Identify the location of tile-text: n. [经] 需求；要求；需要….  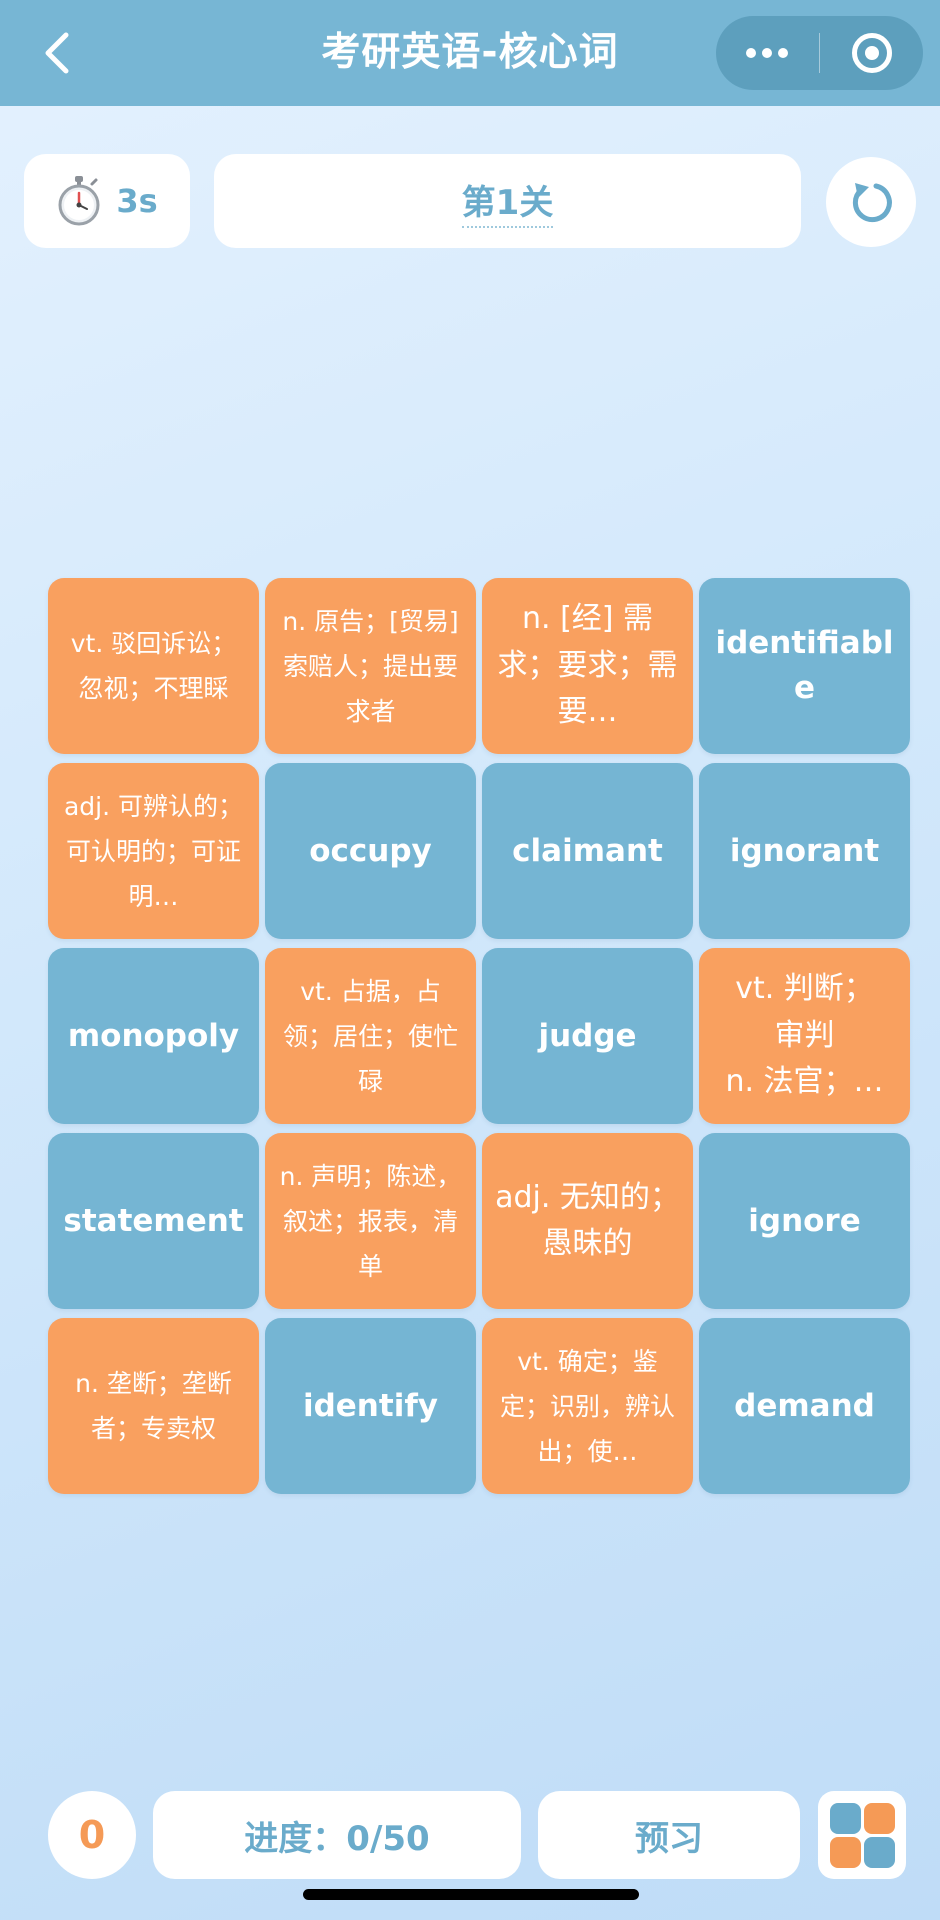
(587, 665).